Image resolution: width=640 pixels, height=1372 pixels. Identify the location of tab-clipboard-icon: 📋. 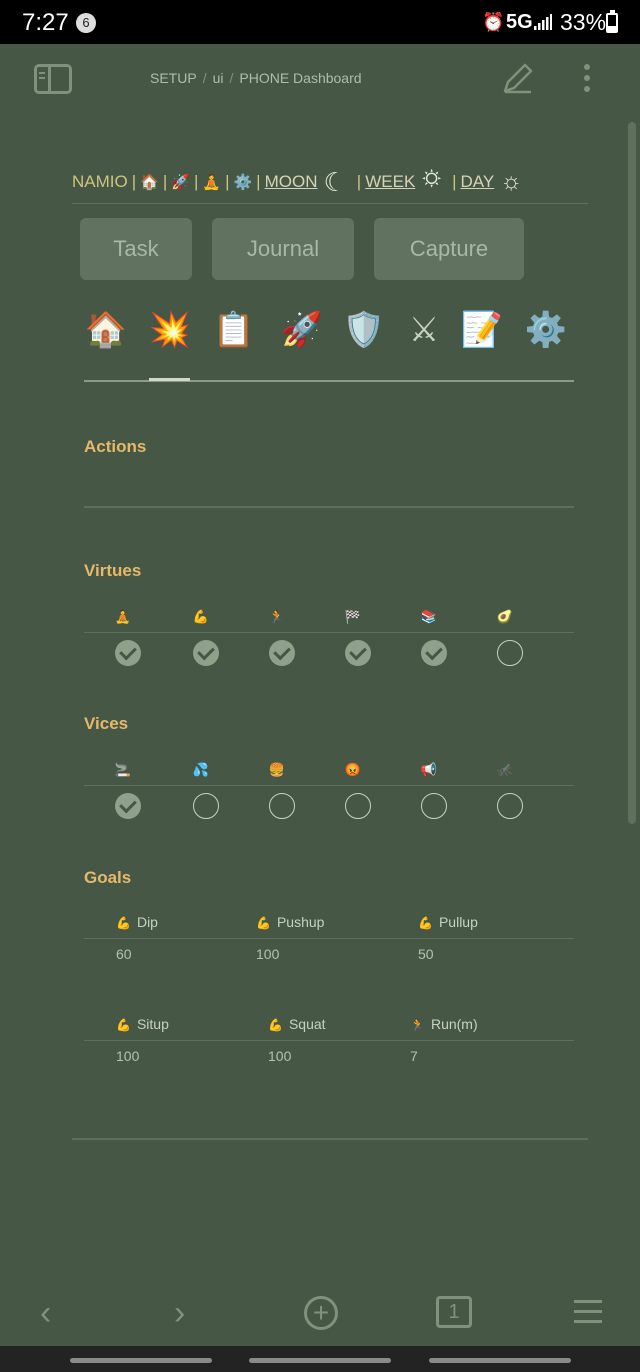
(234, 335).